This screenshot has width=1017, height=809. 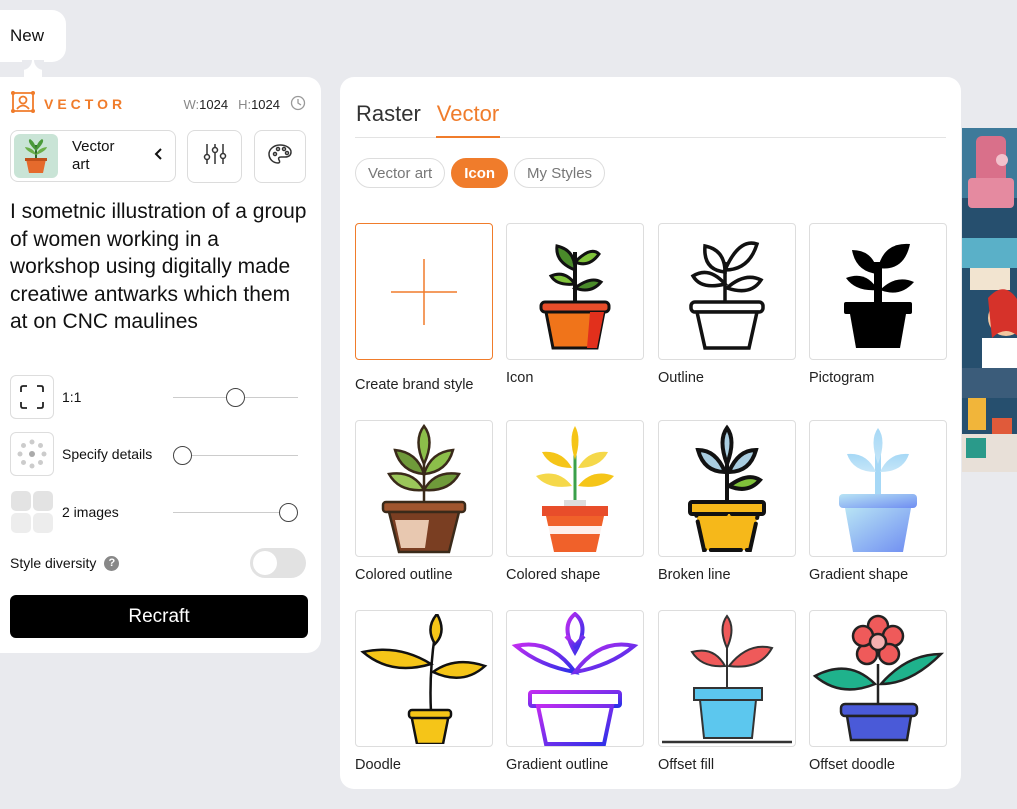 What do you see at coordinates (90, 512) in the screenshot?
I see `images-label: 2 images` at bounding box center [90, 512].